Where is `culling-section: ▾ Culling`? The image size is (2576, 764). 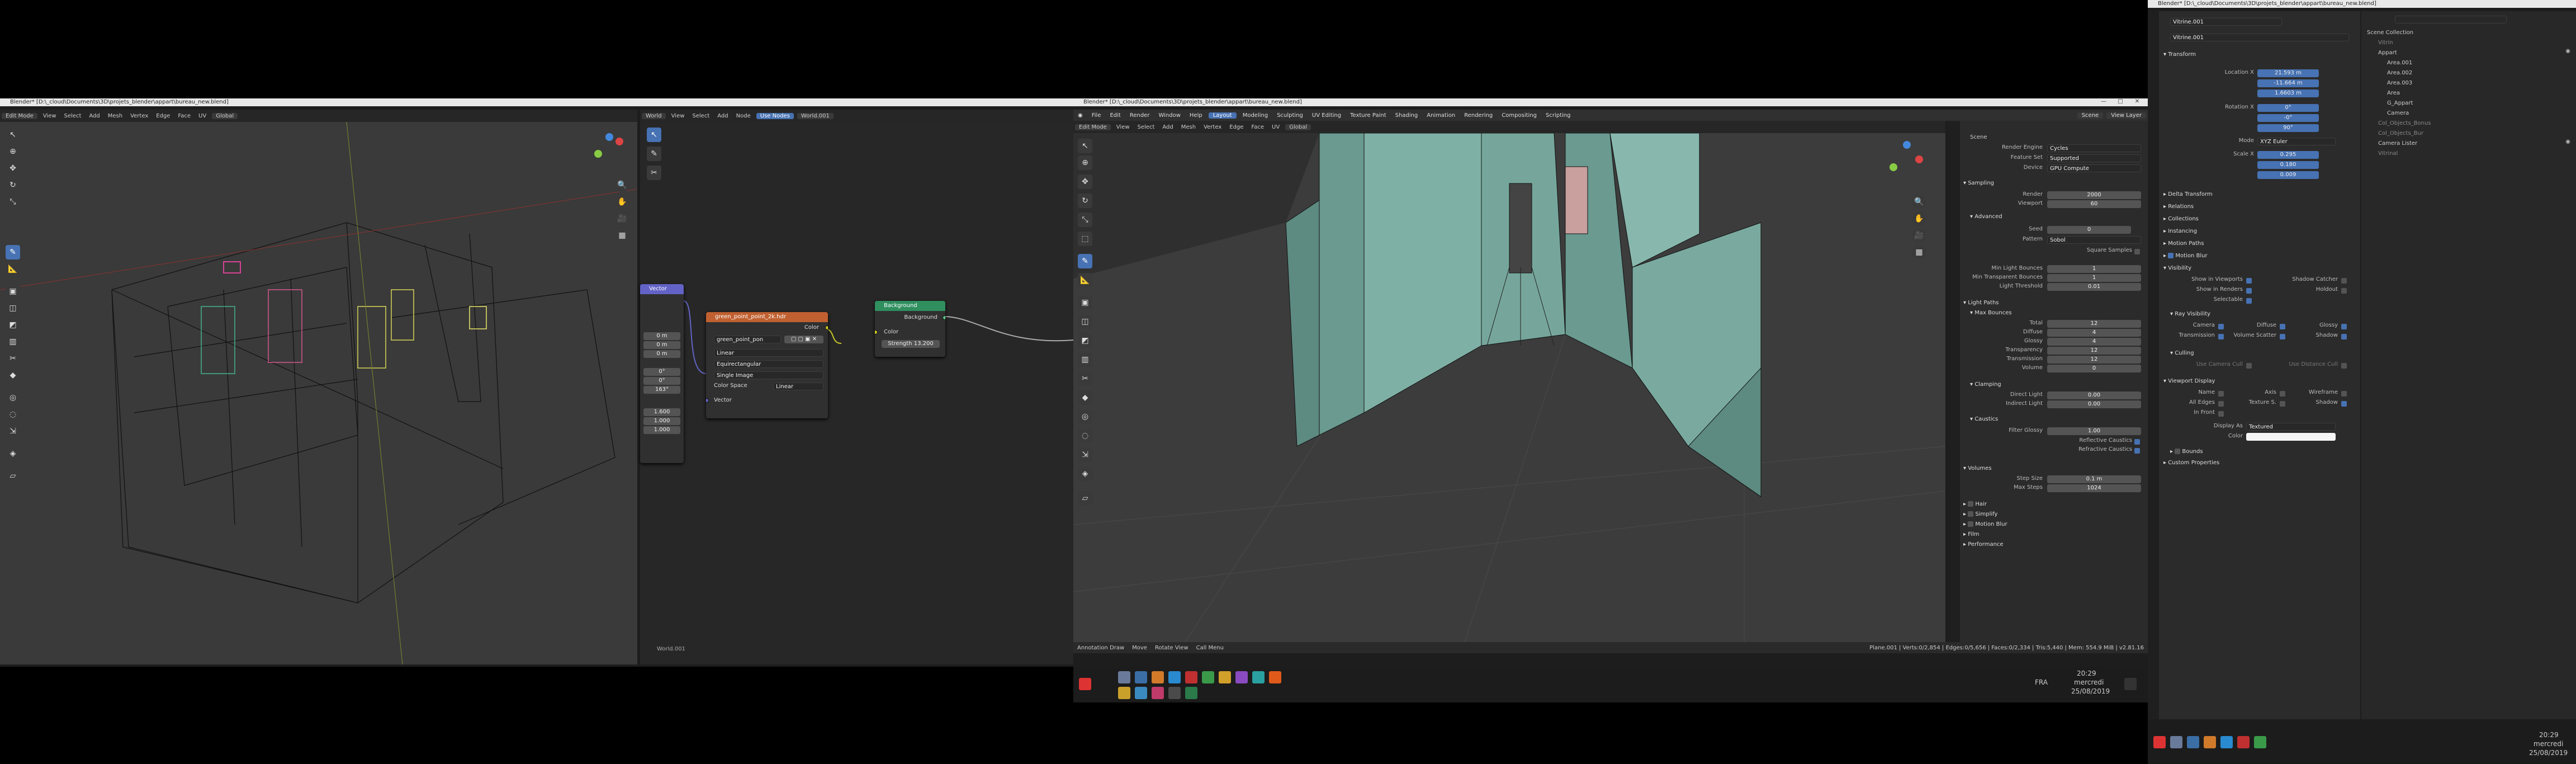 culling-section: ▾ Culling is located at coordinates (2263, 353).